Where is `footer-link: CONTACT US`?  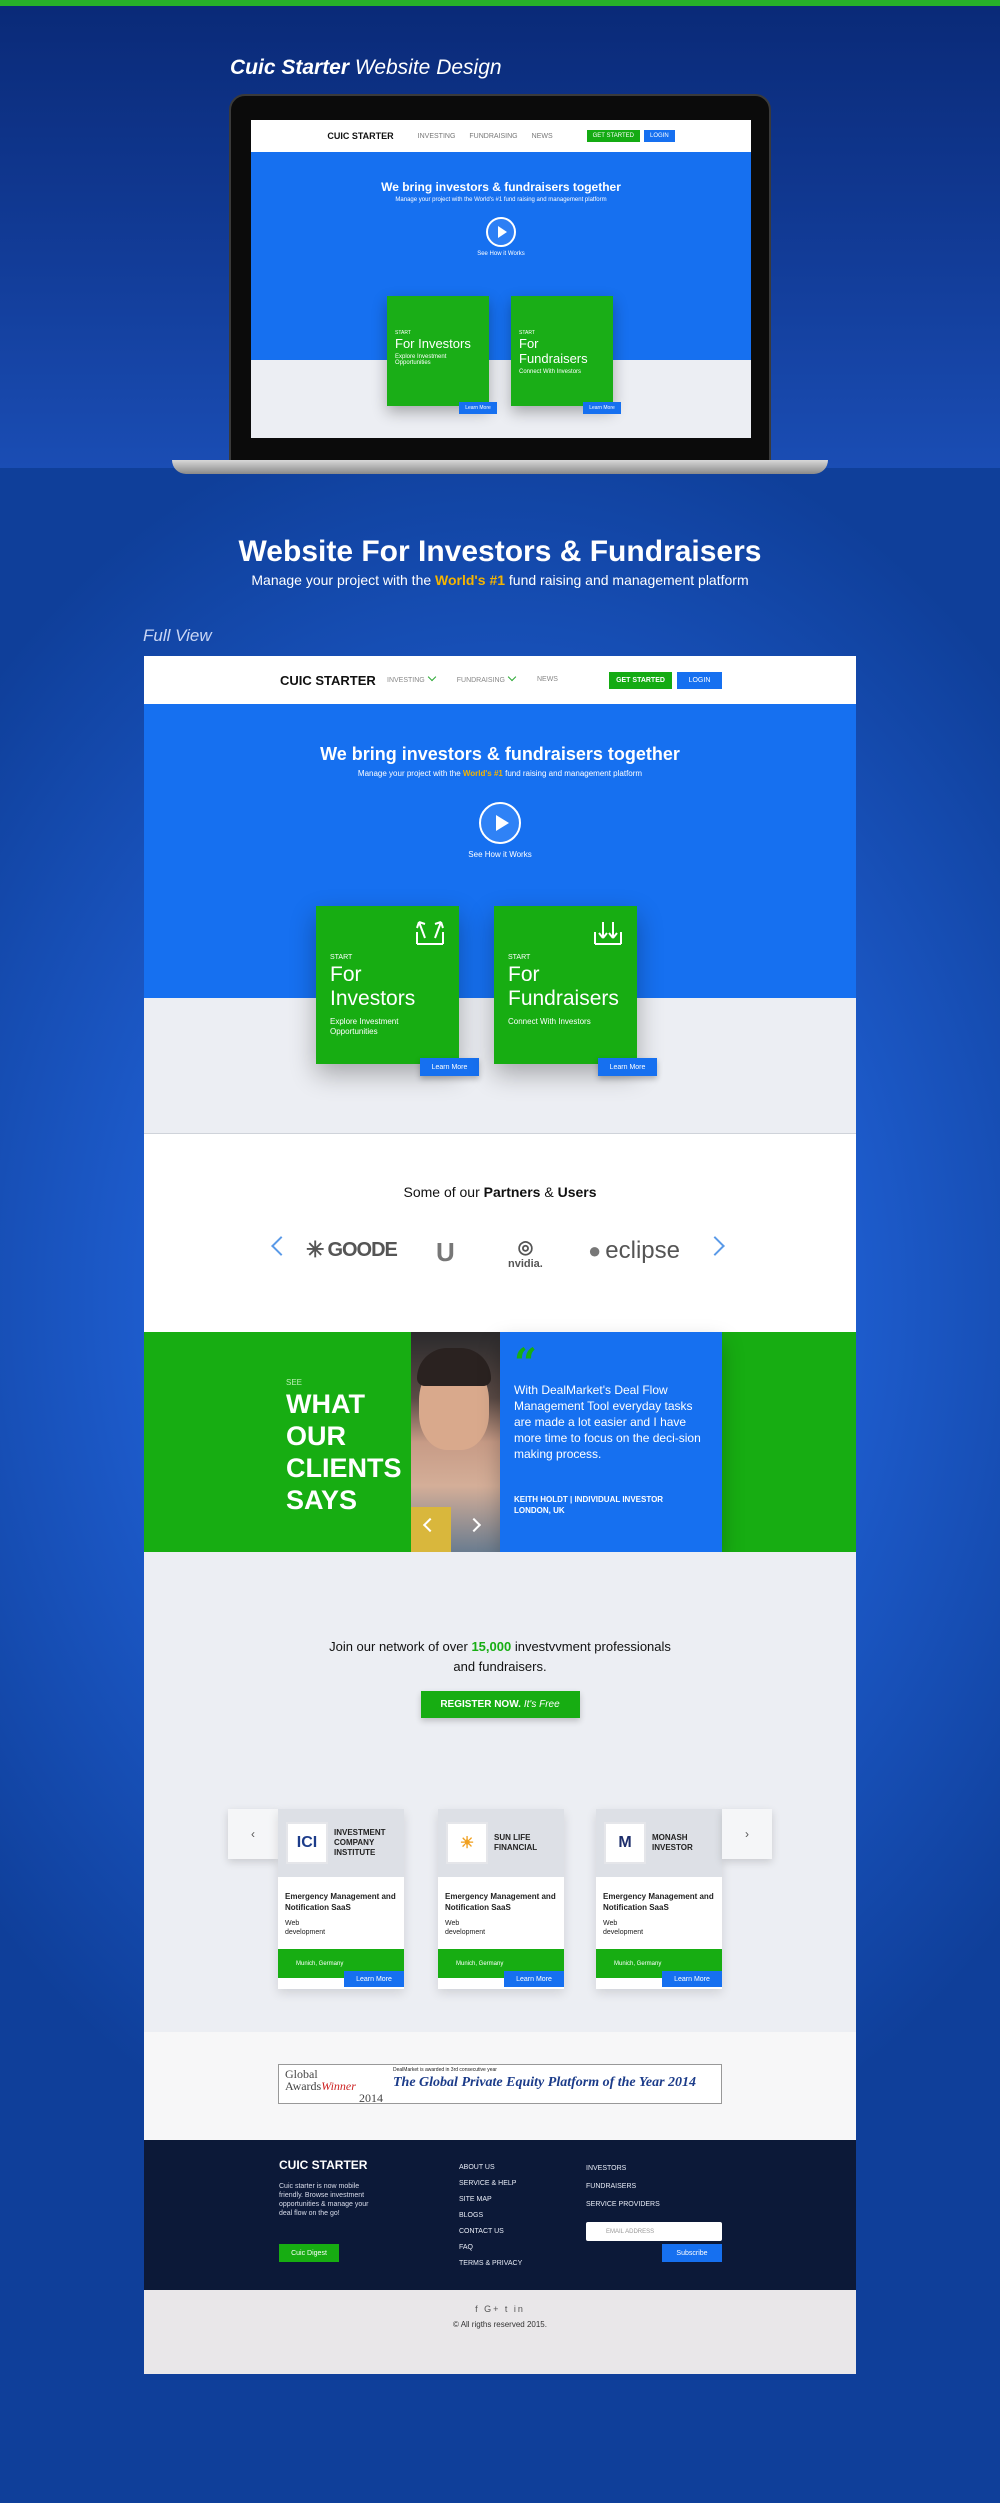
footer-link: CONTACT US is located at coordinates (490, 2232).